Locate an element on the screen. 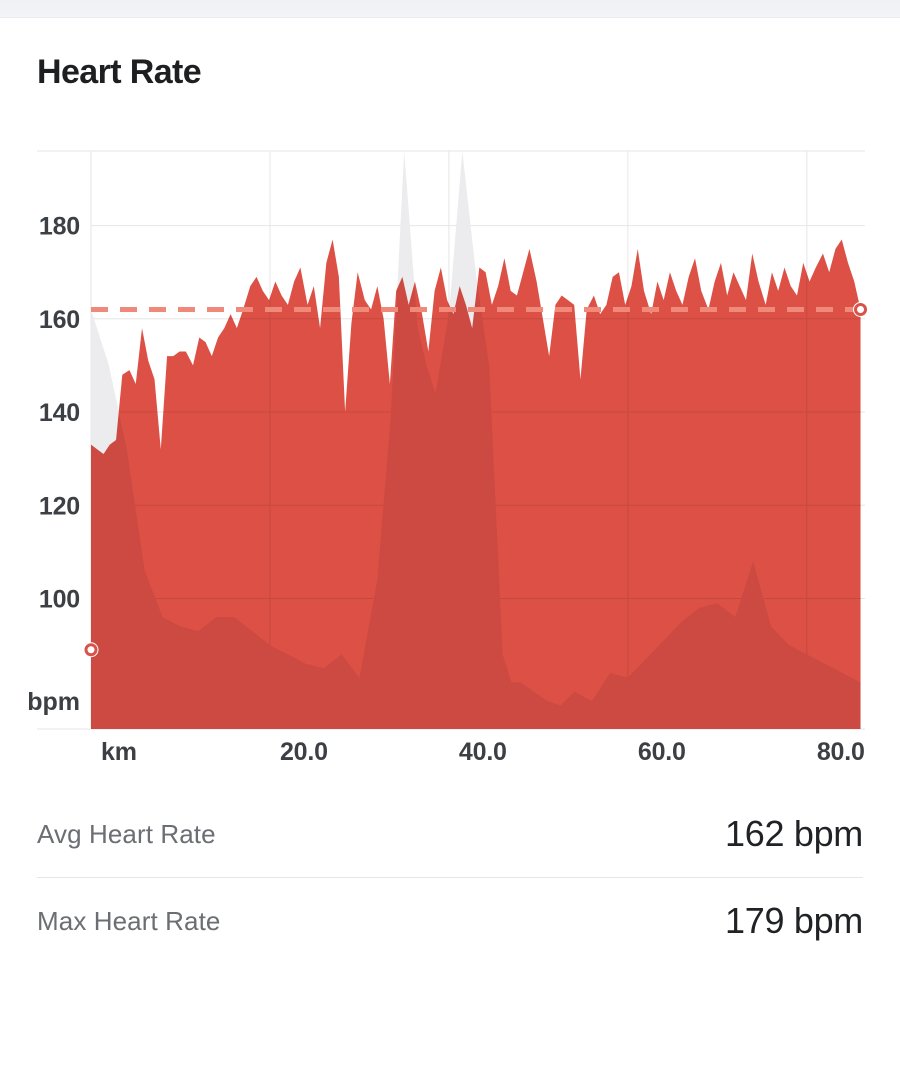 The width and height of the screenshot is (900, 1080). x-axis-tick-label: 20.0 is located at coordinates (304, 752).